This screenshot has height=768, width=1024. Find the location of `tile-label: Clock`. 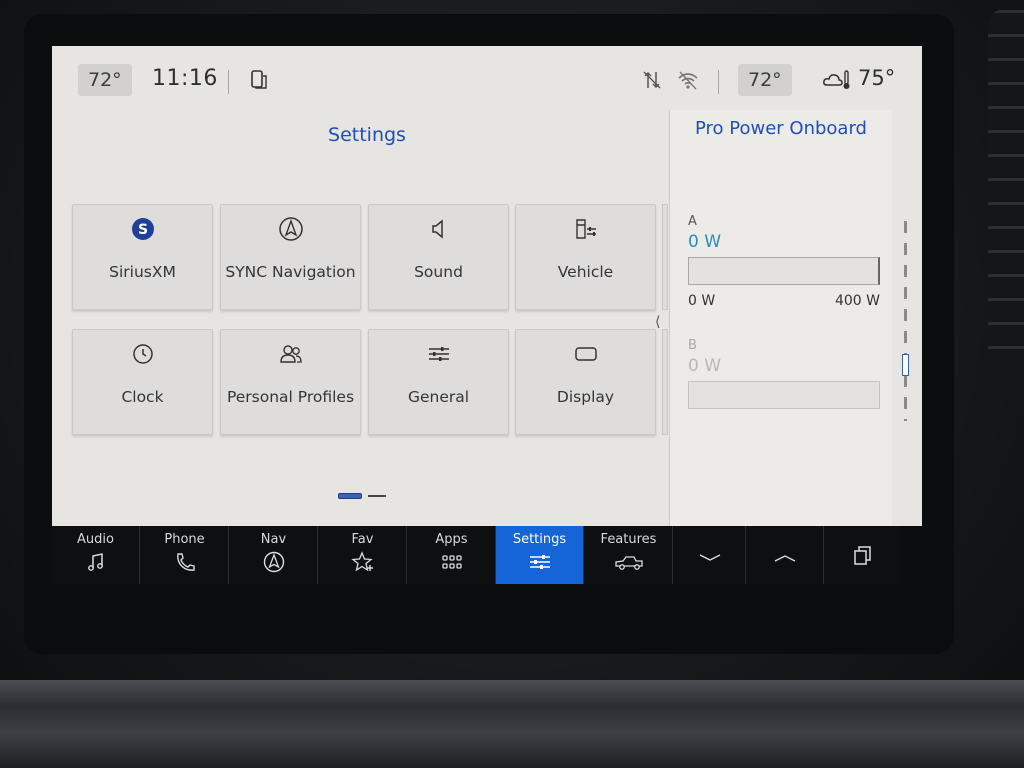

tile-label: Clock is located at coordinates (142, 397).